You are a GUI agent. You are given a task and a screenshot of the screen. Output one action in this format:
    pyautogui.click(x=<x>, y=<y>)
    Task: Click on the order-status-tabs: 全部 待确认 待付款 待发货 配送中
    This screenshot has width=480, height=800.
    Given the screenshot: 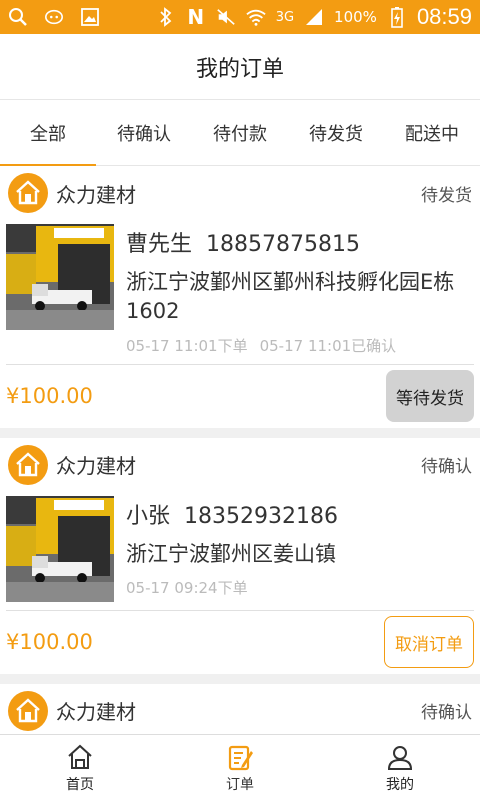 What is the action you would take?
    pyautogui.click(x=240, y=133)
    